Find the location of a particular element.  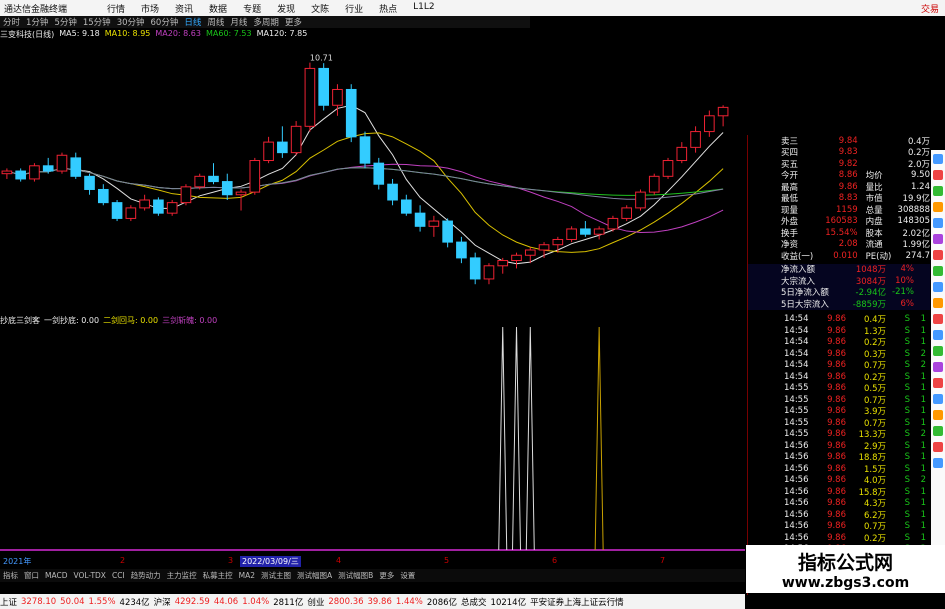

date-mark: 3 is located at coordinates (231, 560).